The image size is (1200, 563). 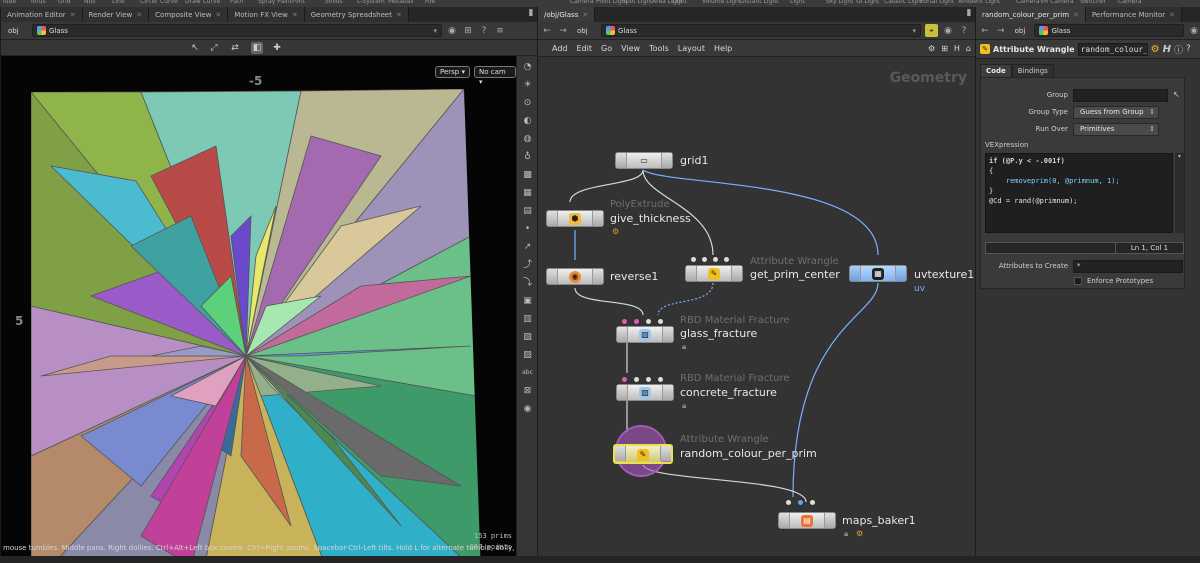 I want to click on pose-tool-icon: ⇄, so click(x=235, y=48).